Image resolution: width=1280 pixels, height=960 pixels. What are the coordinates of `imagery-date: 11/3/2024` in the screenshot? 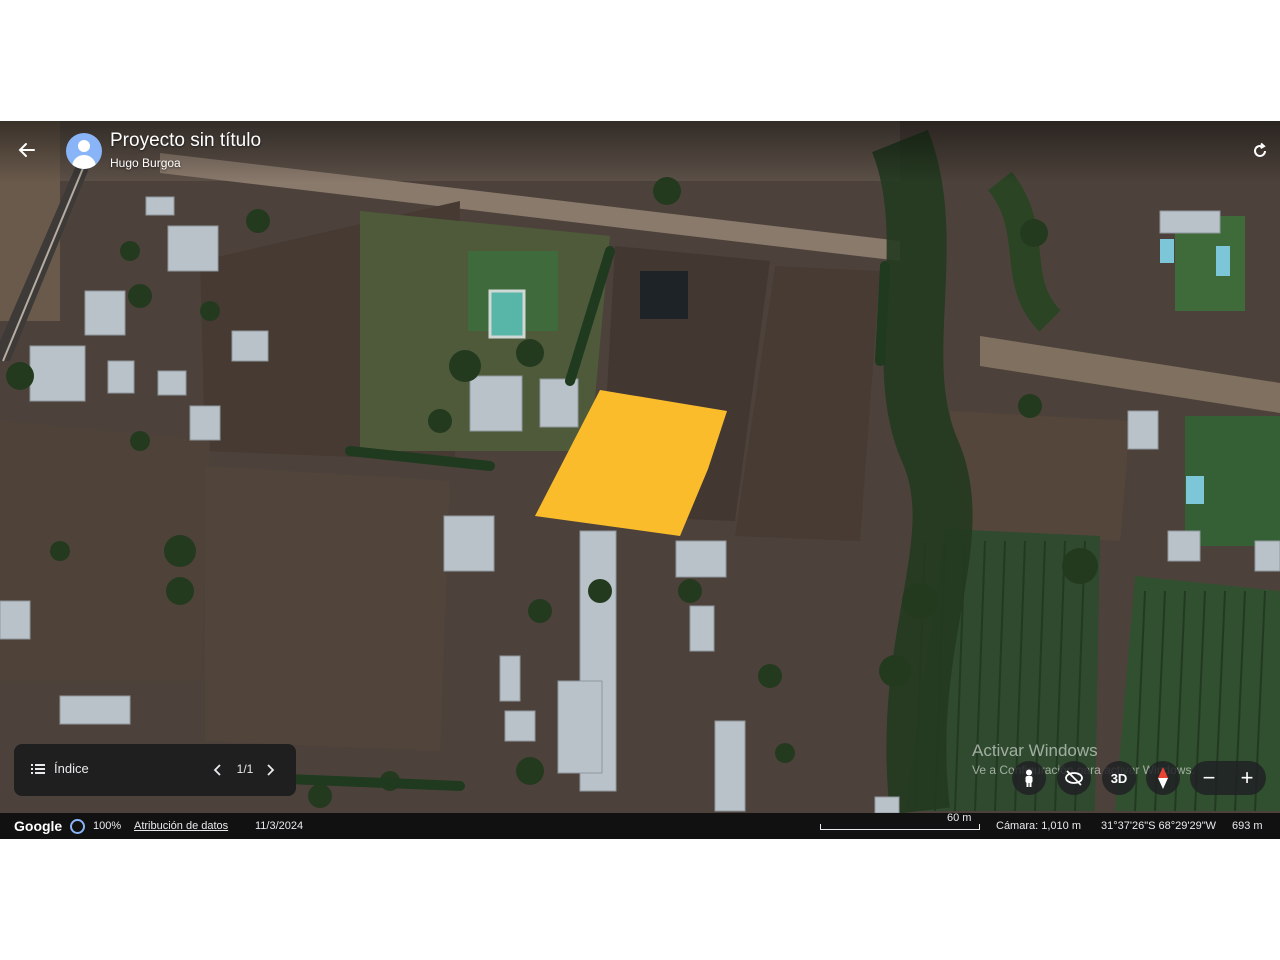 It's located at (279, 826).